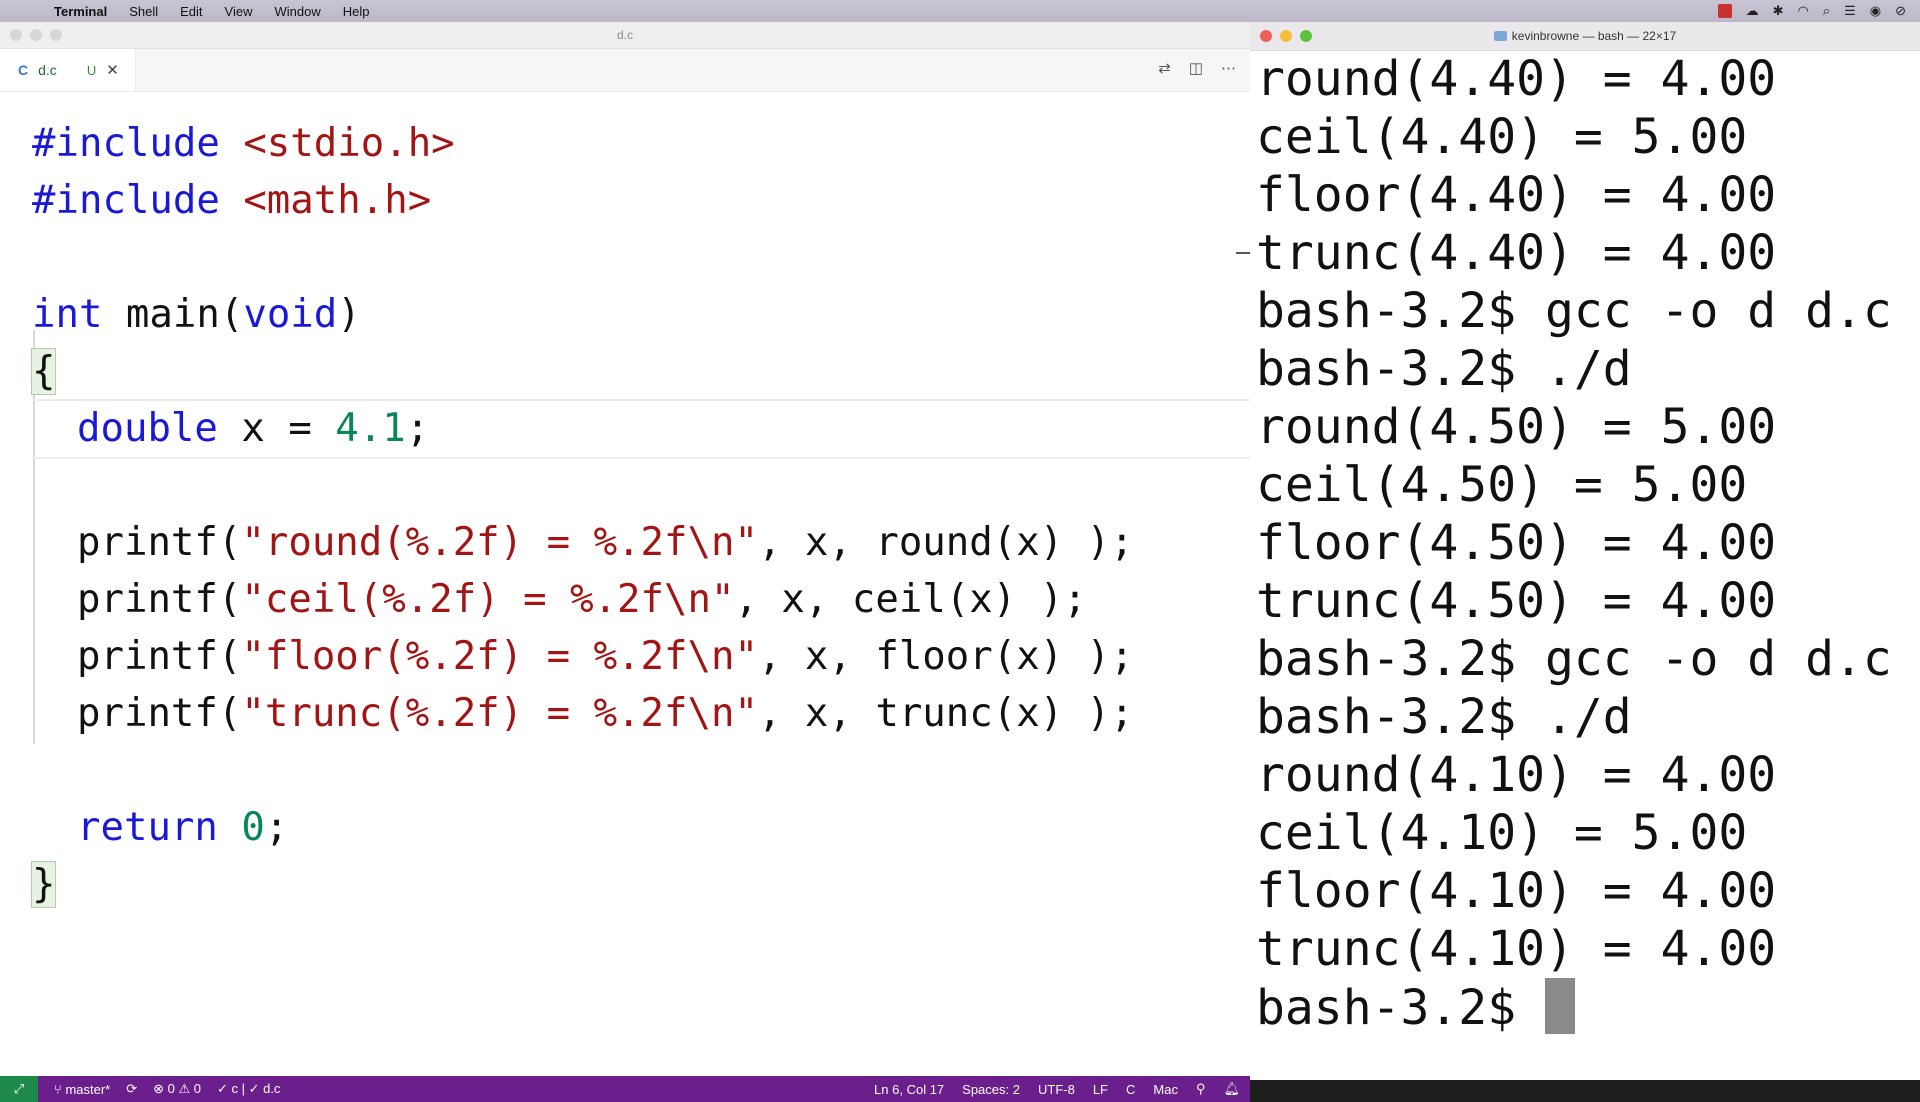 This screenshot has height=1102, width=1920. Describe the element at coordinates (1900, 11) in the screenshot. I see `do-not-disturb-icon: ⊘` at that location.